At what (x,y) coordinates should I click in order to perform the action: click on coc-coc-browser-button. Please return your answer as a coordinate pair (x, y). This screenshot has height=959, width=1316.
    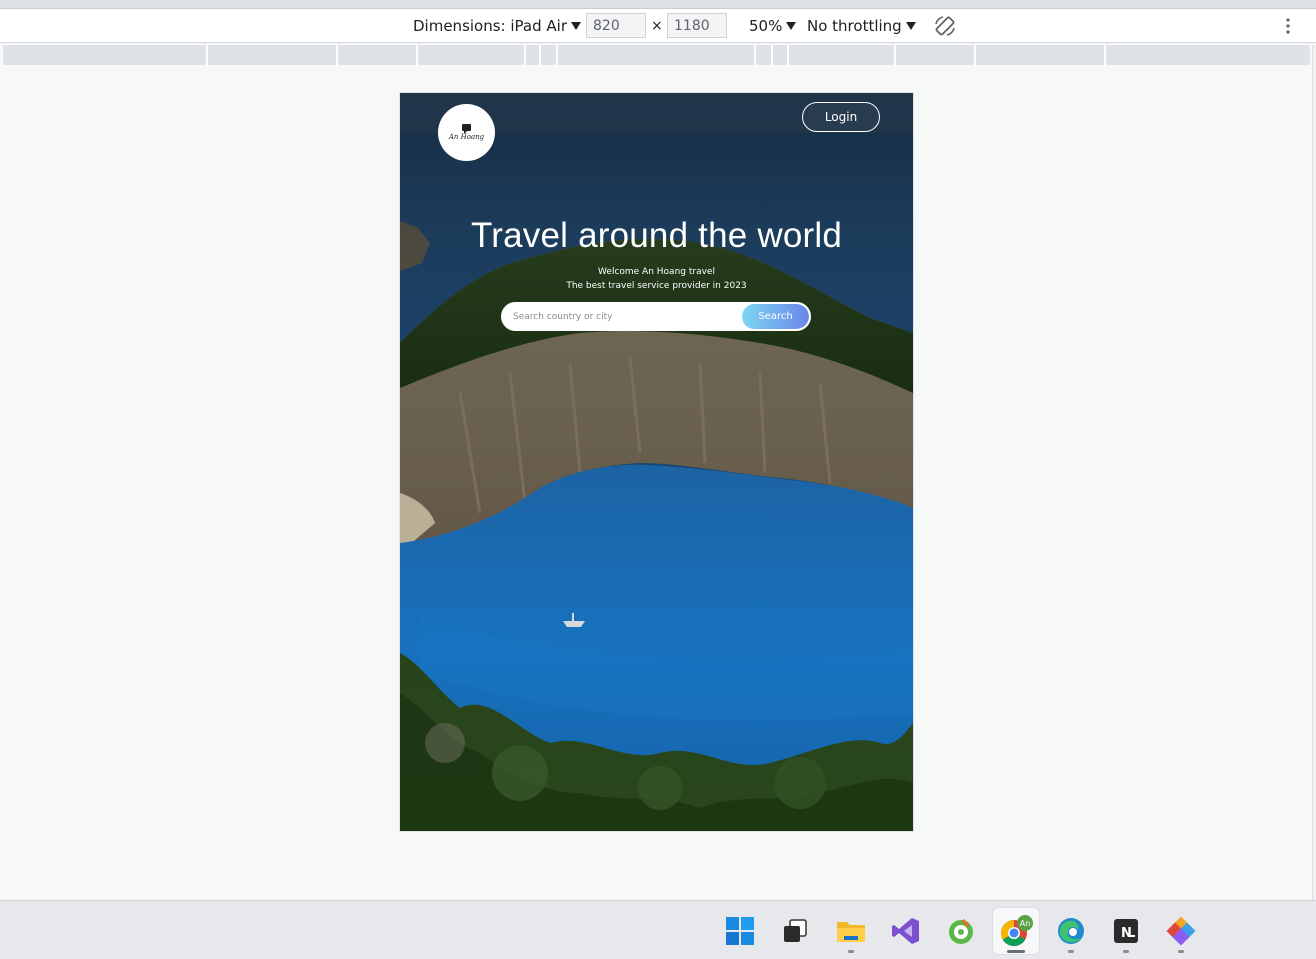
    Looking at the image, I should click on (961, 931).